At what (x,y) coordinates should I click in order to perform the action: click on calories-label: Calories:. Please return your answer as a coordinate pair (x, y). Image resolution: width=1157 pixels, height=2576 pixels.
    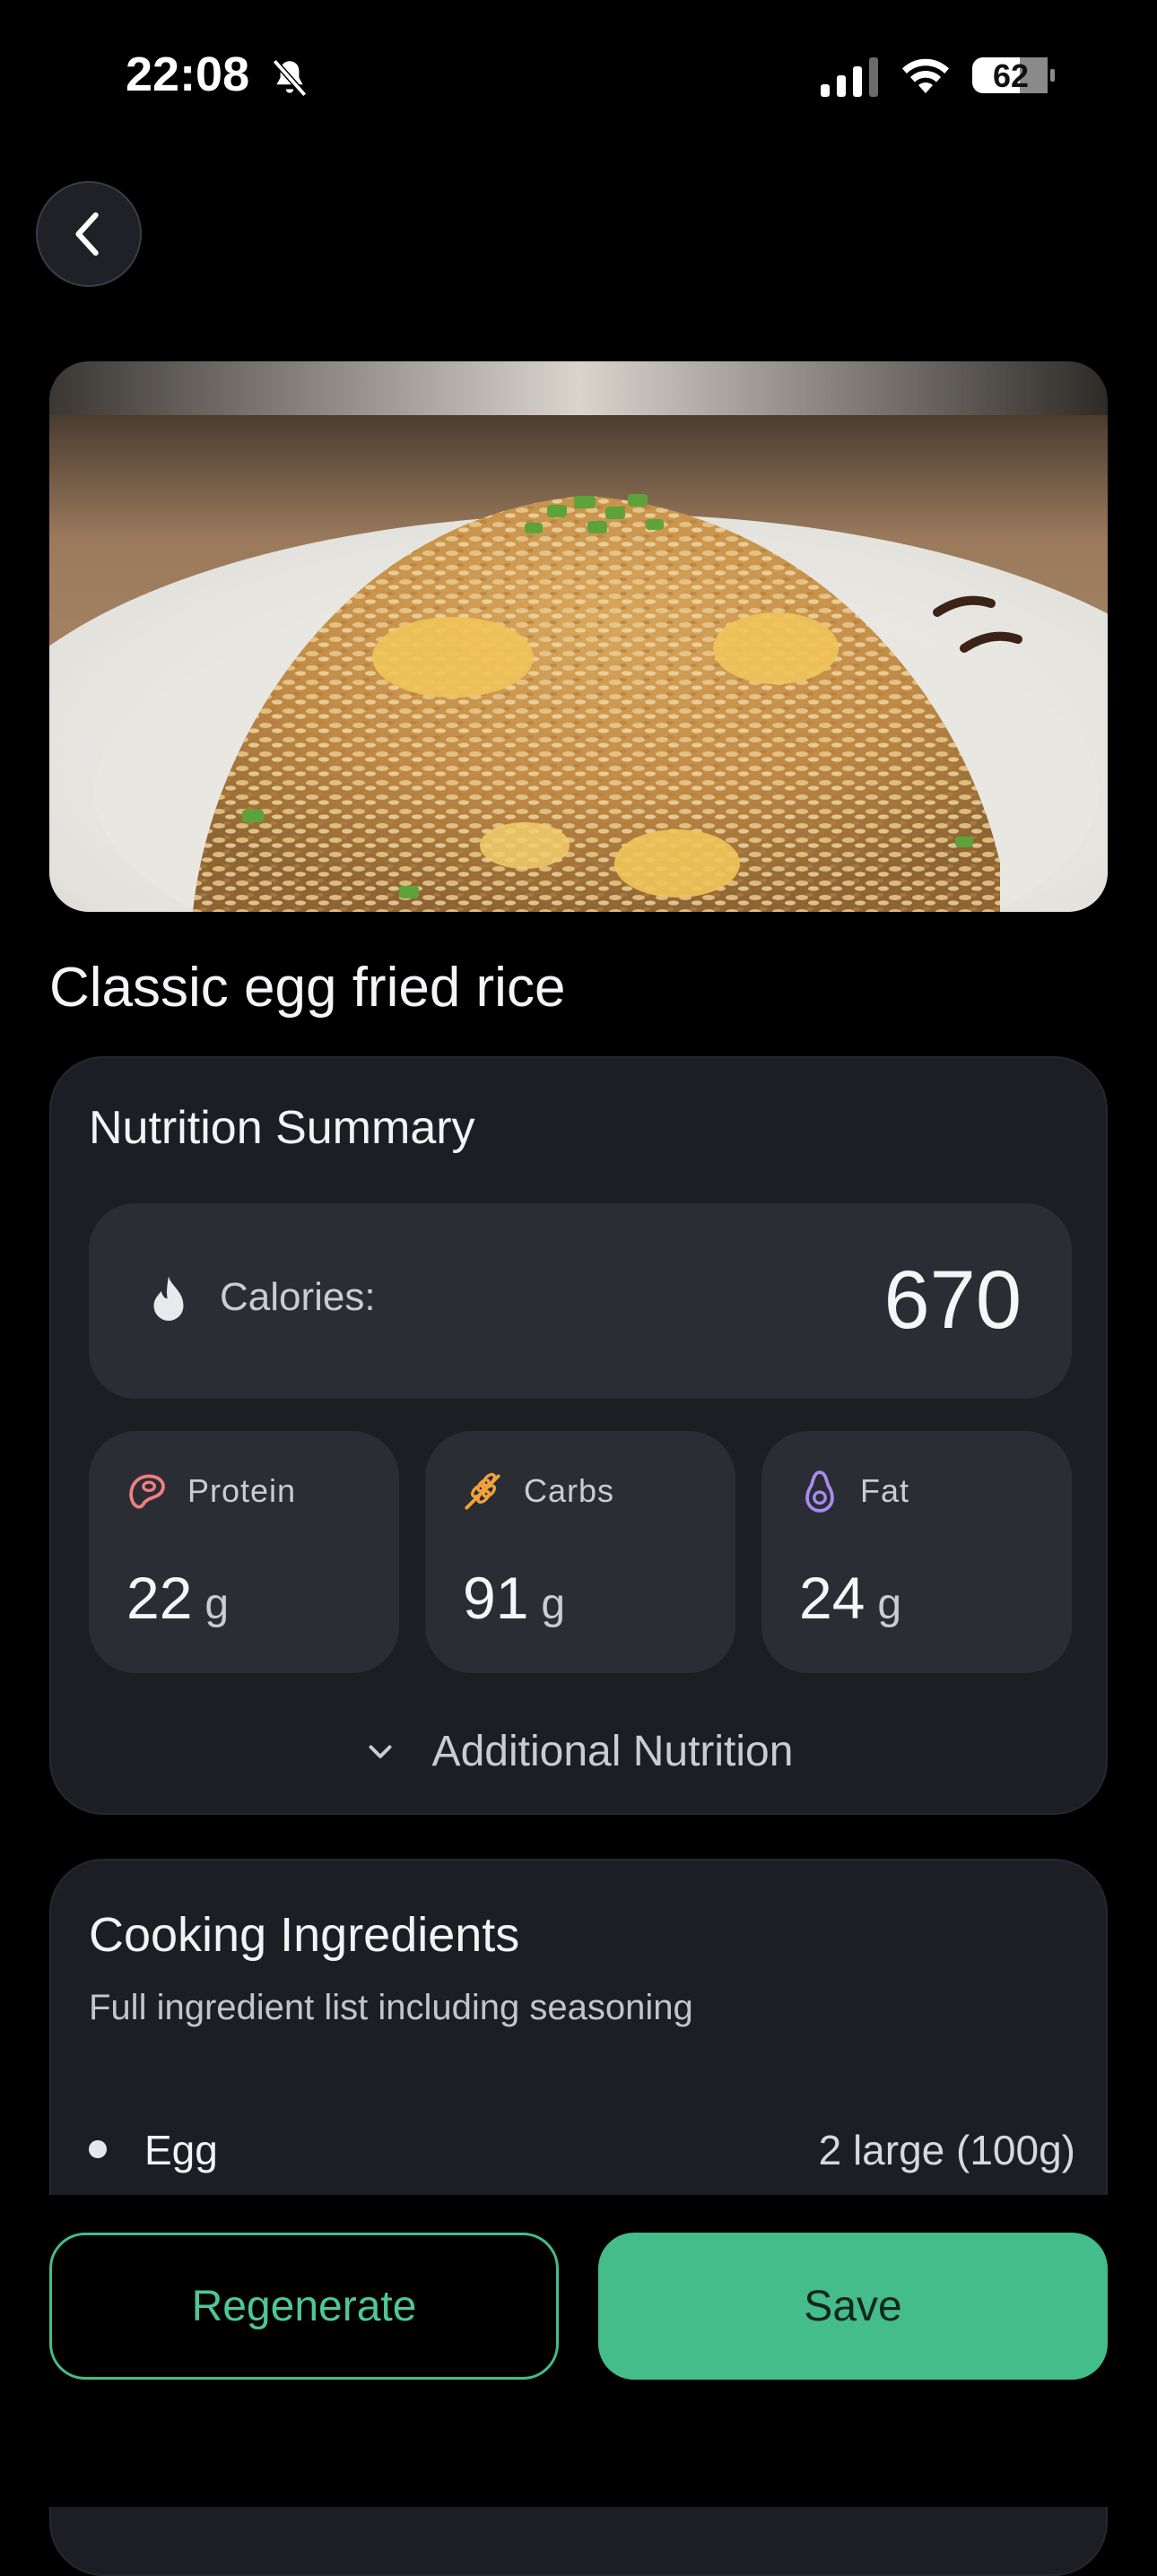
    Looking at the image, I should click on (298, 1297).